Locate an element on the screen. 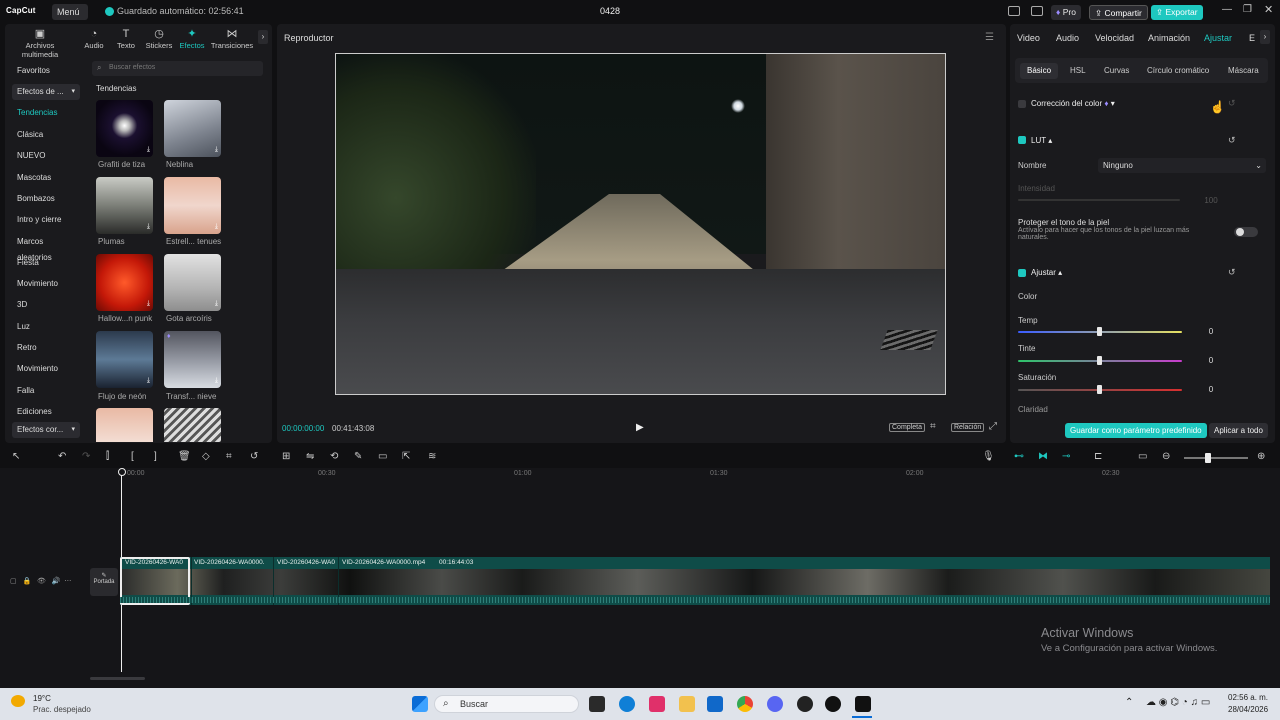 The image size is (1280, 720). chevron-right-icon: › is located at coordinates (263, 37).